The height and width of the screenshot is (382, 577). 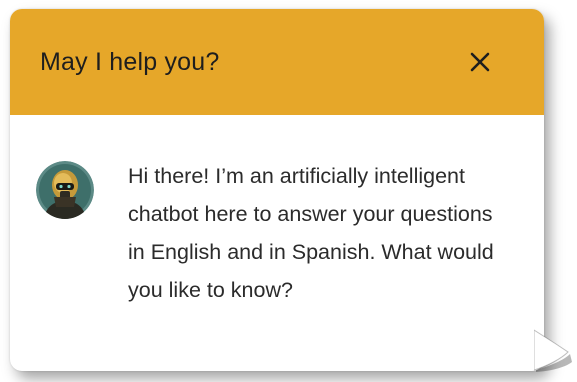 I want to click on close-button, so click(x=480, y=62).